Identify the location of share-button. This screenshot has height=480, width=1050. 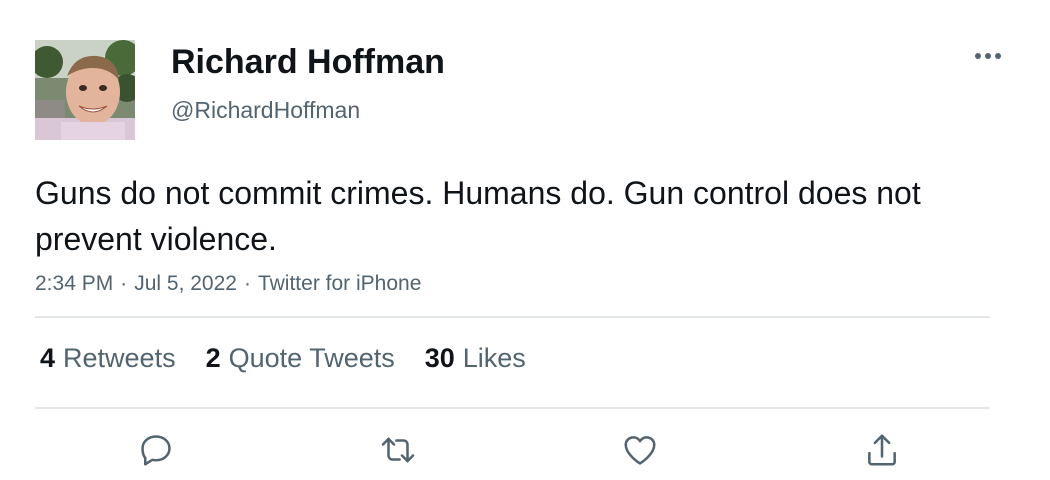
(882, 450).